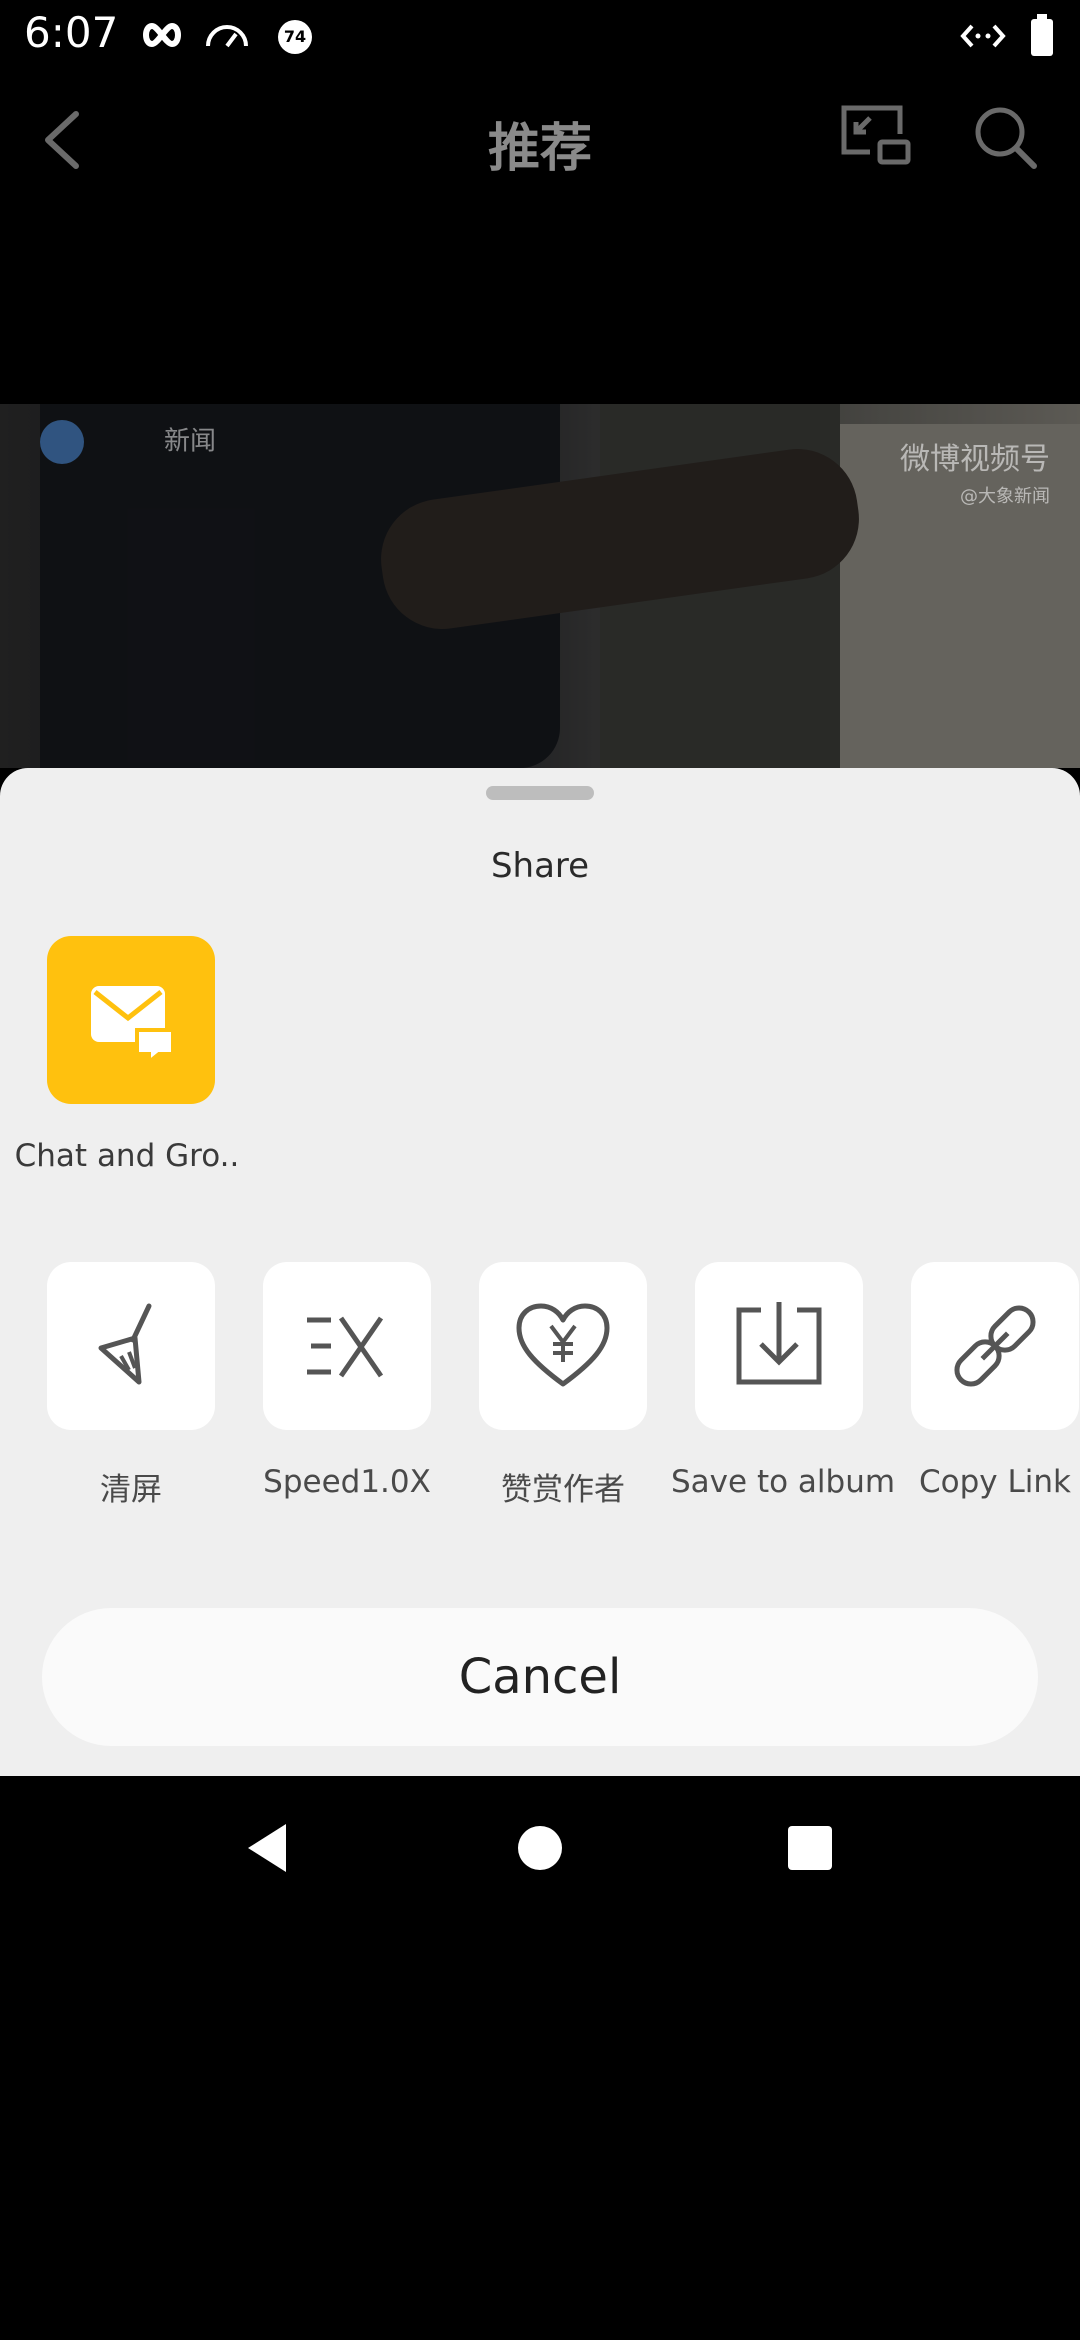 This screenshot has height=2340, width=1080. What do you see at coordinates (563, 1490) in the screenshot?
I see `tip-author-label: 赞赏作者` at bounding box center [563, 1490].